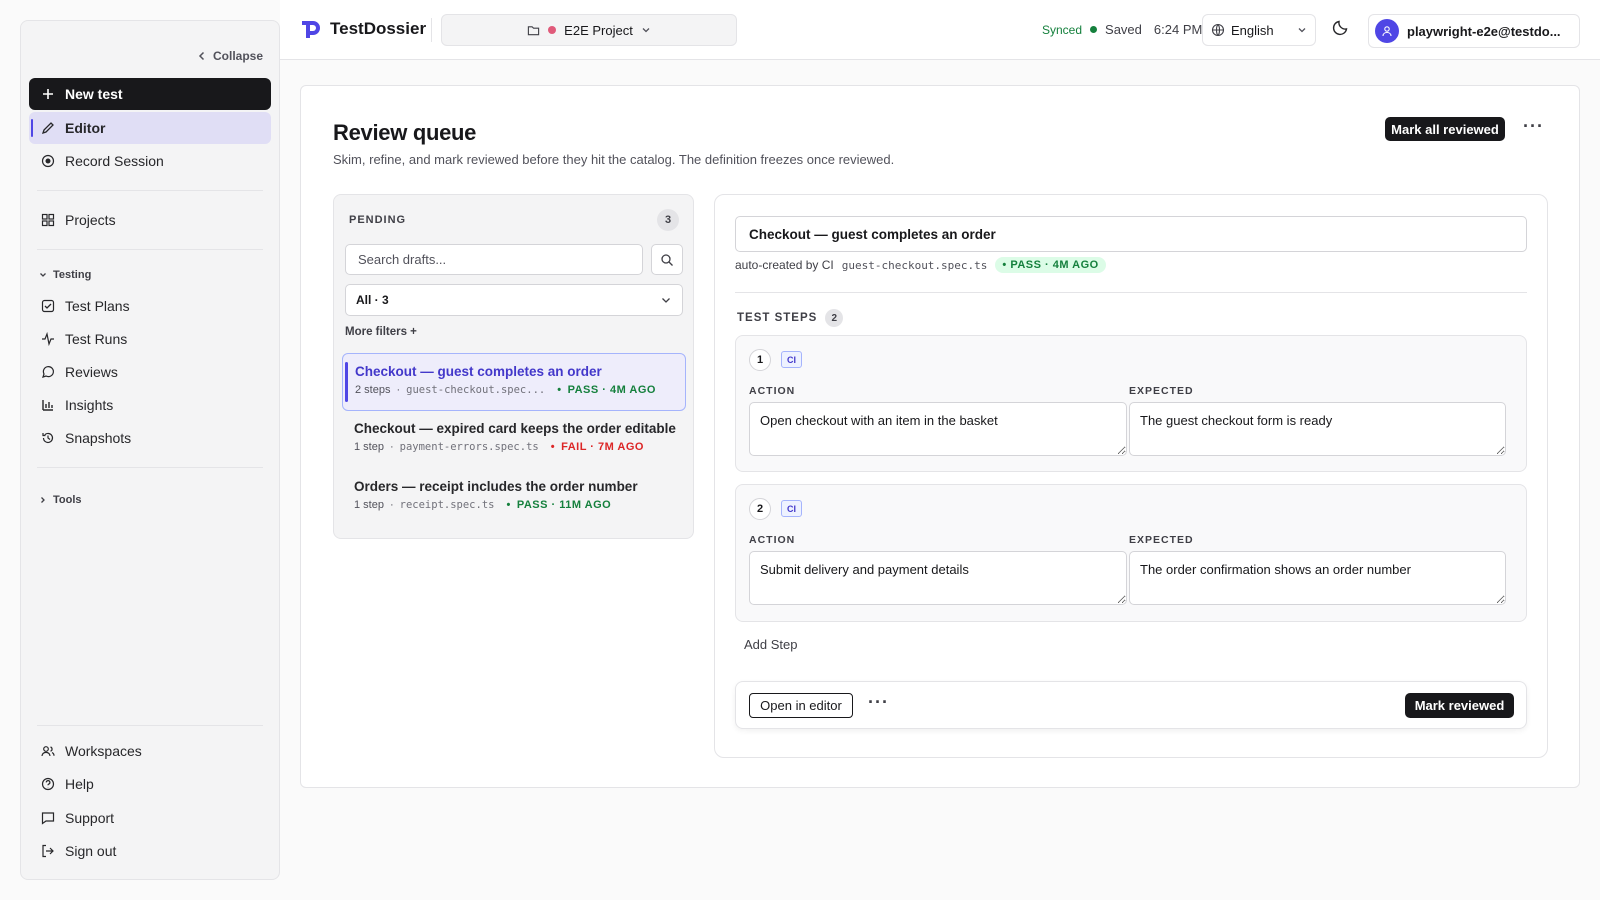  Describe the element at coordinates (150, 94) in the screenshot. I see `new-test-button: New test` at that location.